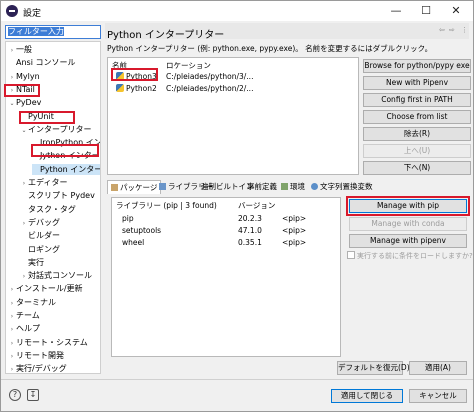  I want to click on tree-item: タスク・タグ, so click(48, 209).